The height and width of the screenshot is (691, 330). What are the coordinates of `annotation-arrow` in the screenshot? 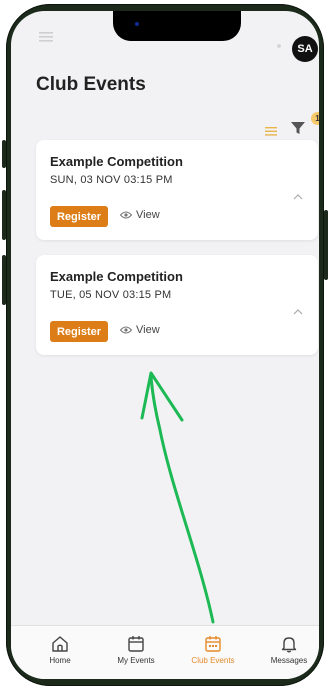 It's located at (177, 497).